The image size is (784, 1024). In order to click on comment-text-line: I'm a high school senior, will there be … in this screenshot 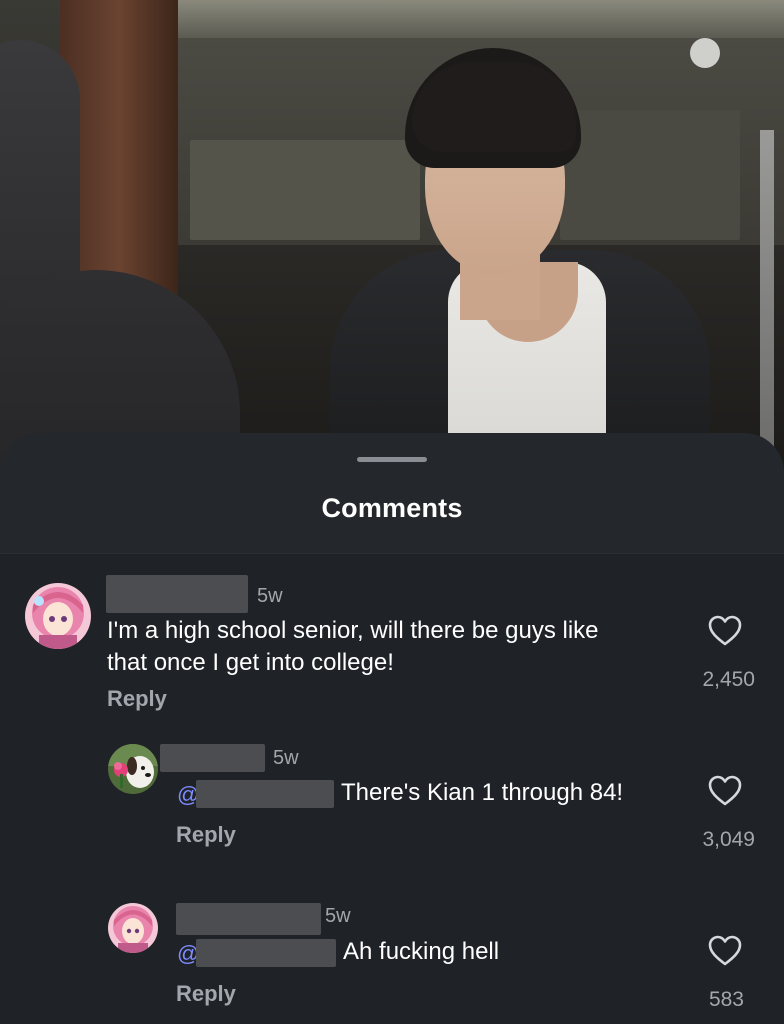, I will do `click(353, 630)`.